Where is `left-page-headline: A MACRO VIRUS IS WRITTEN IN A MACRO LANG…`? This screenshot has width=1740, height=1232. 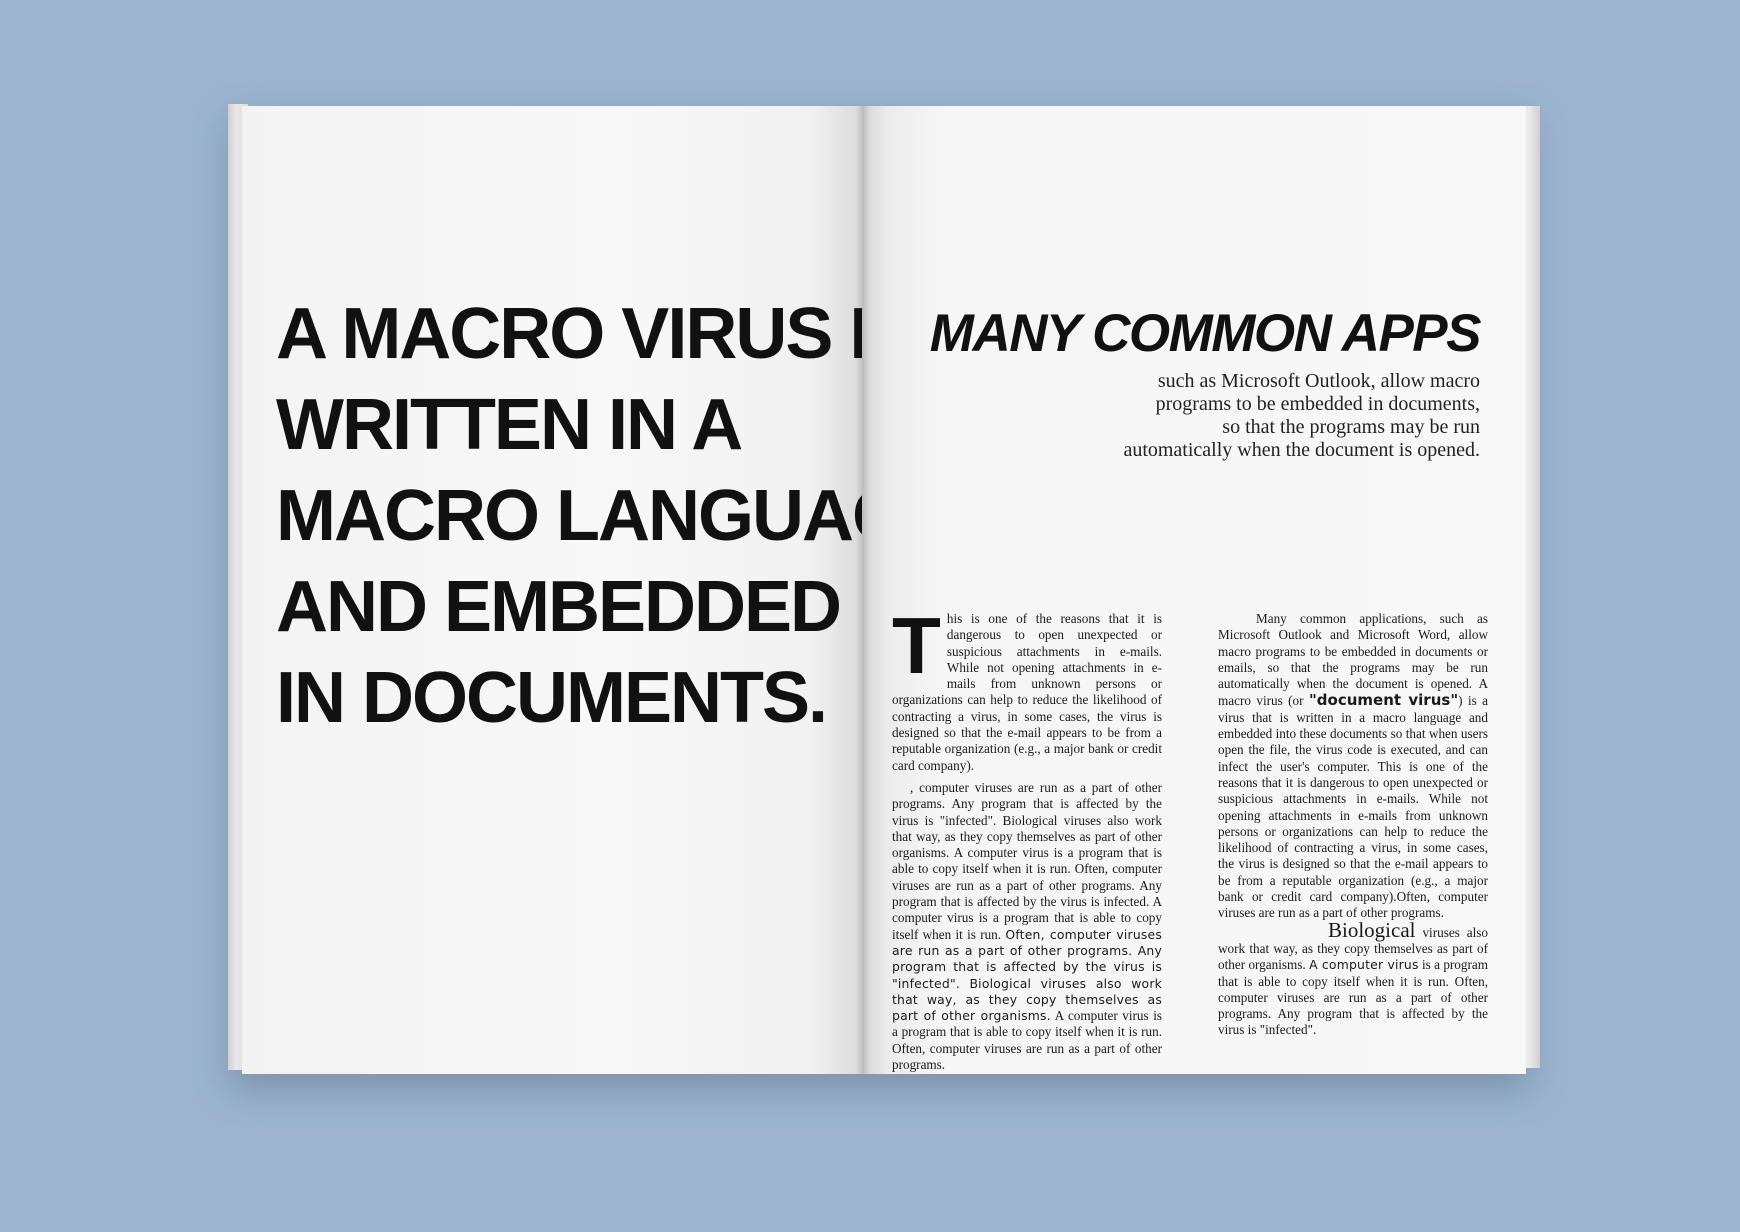
left-page-headline: A MACRO VIRUS IS WRITTEN IN A MACRO LANG… is located at coordinates (569, 516).